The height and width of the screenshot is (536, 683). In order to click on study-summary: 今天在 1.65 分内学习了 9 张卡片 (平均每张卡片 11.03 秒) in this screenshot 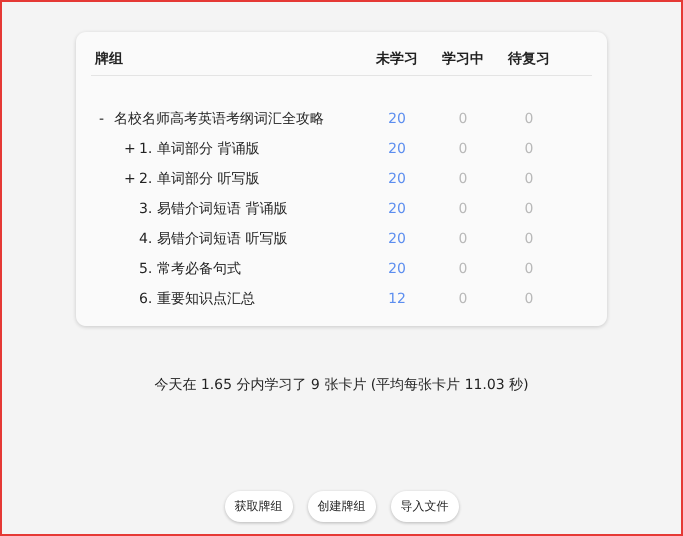, I will do `click(341, 385)`.